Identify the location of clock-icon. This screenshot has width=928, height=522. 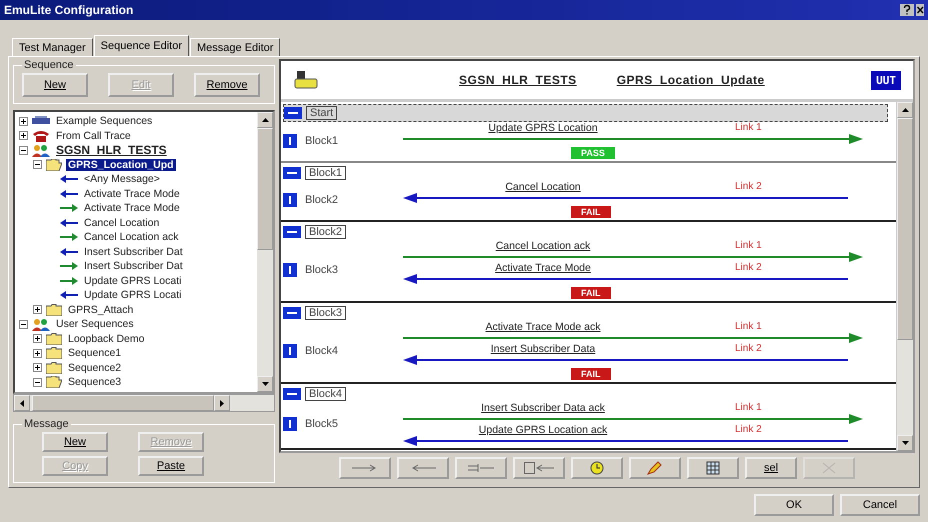
(597, 468).